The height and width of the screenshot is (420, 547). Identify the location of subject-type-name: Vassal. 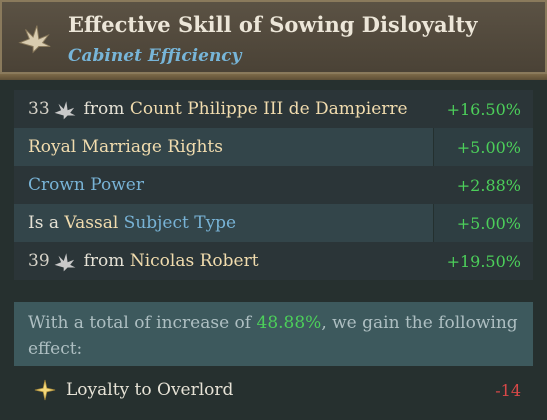
(91, 223).